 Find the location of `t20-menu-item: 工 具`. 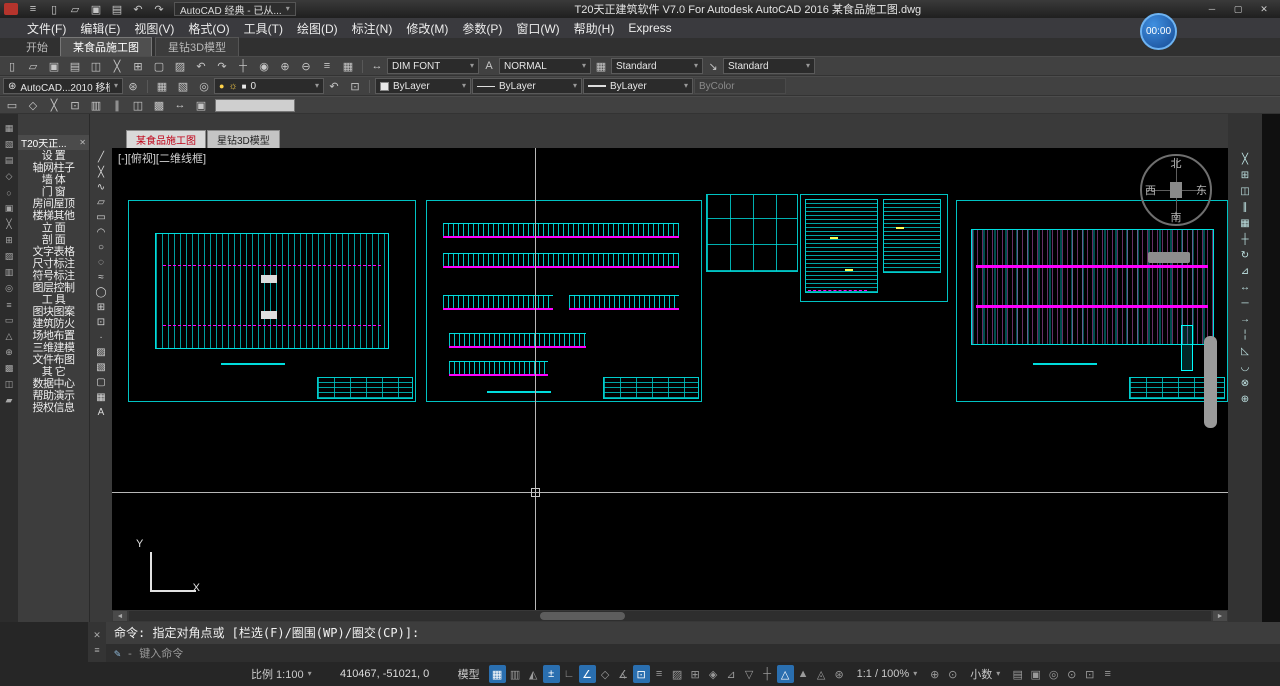

t20-menu-item: 工 具 is located at coordinates (53, 300).